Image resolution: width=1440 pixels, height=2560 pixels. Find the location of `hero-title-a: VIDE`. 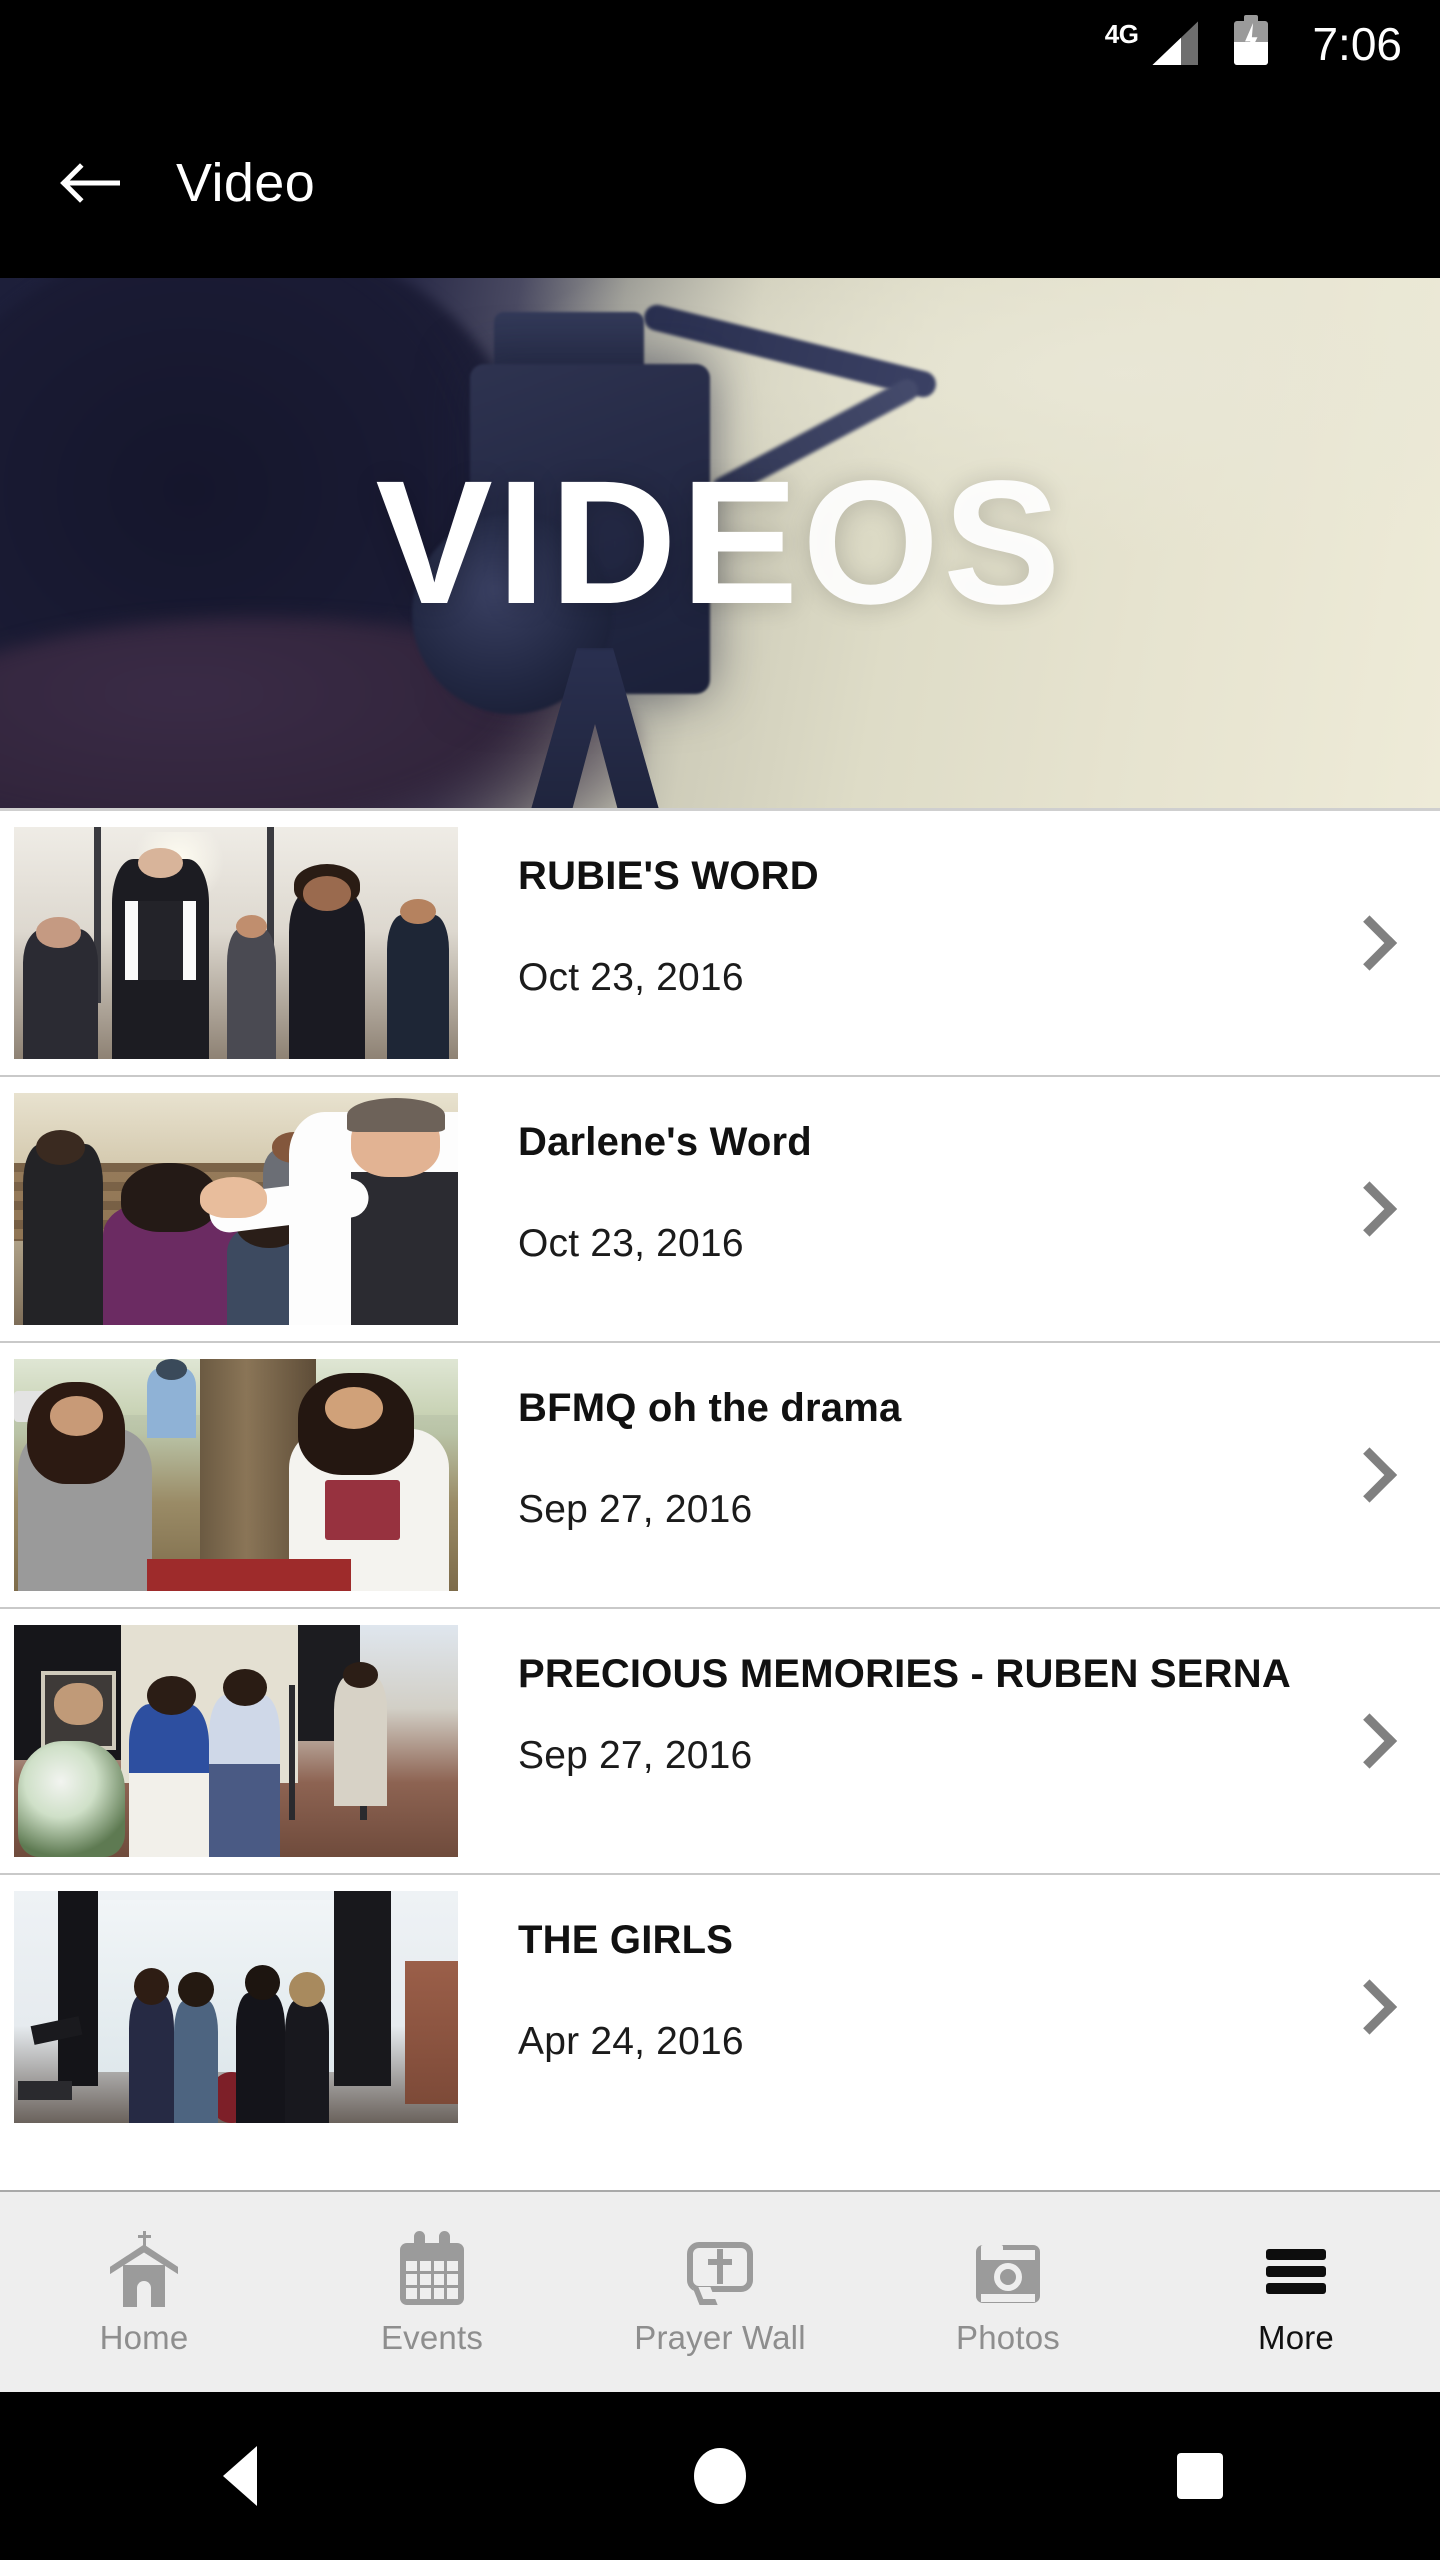

hero-title-a: VIDE is located at coordinates (589, 543).